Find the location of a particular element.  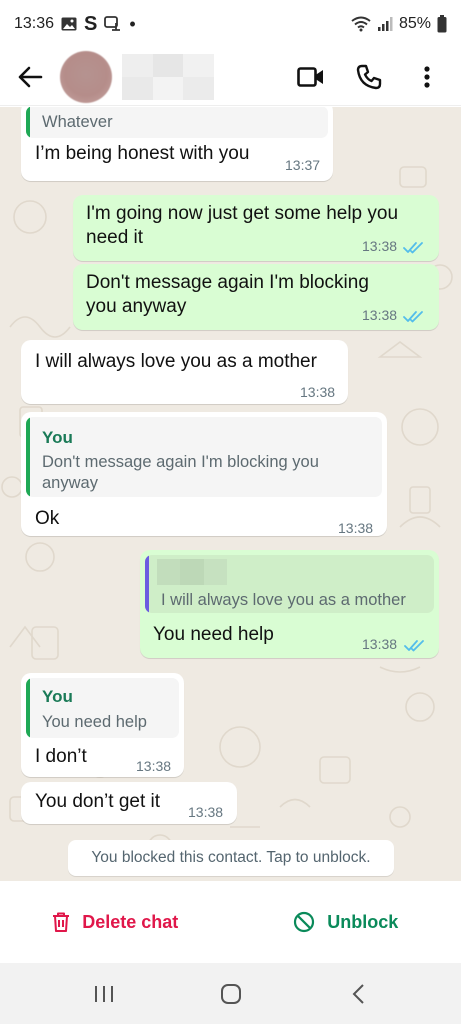

message-bubble-incoming: You don’t get it 13:38 is located at coordinates (129, 803).